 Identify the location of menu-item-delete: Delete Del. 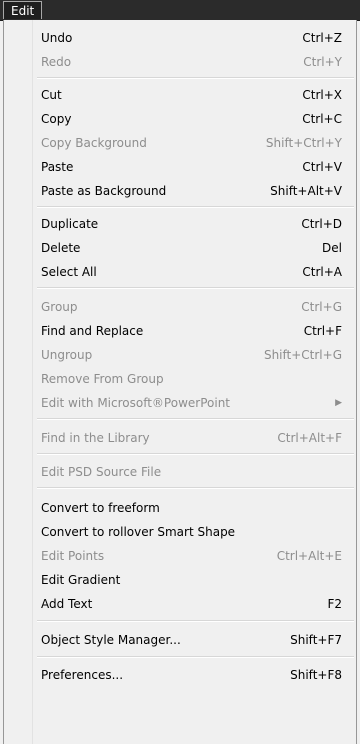
(180, 248).